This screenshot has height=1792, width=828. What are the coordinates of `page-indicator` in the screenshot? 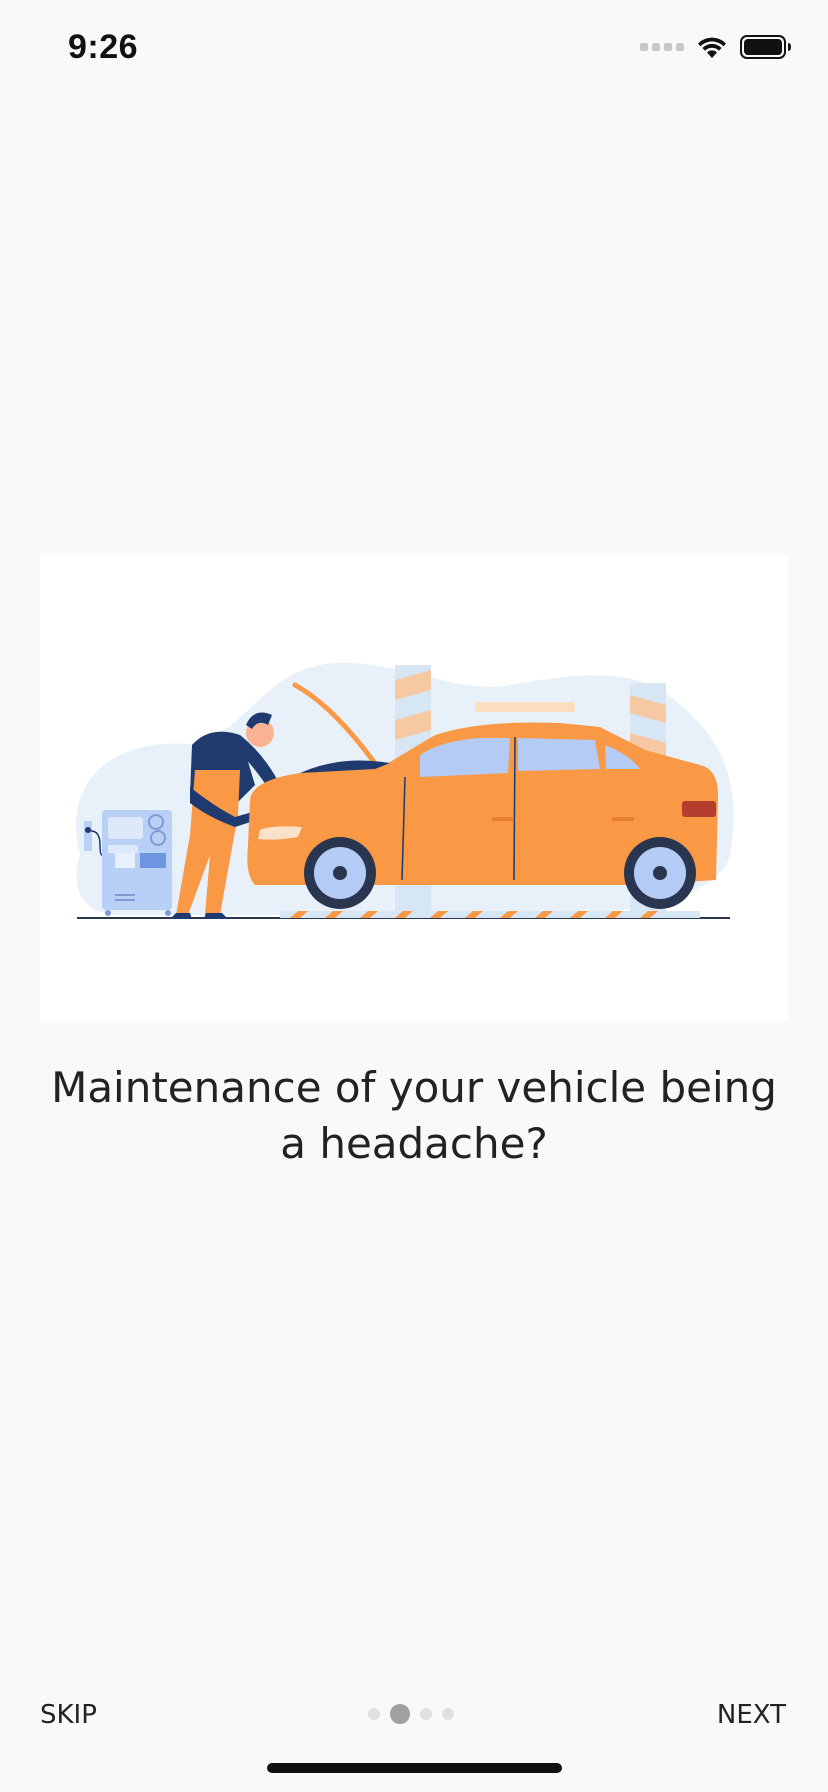 It's located at (411, 1714).